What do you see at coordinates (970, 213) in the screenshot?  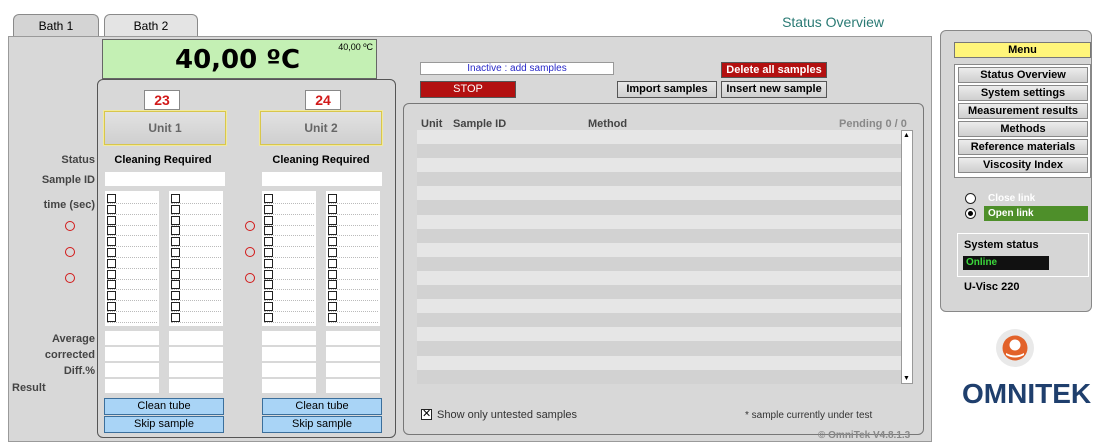 I see `open-link-radio` at bounding box center [970, 213].